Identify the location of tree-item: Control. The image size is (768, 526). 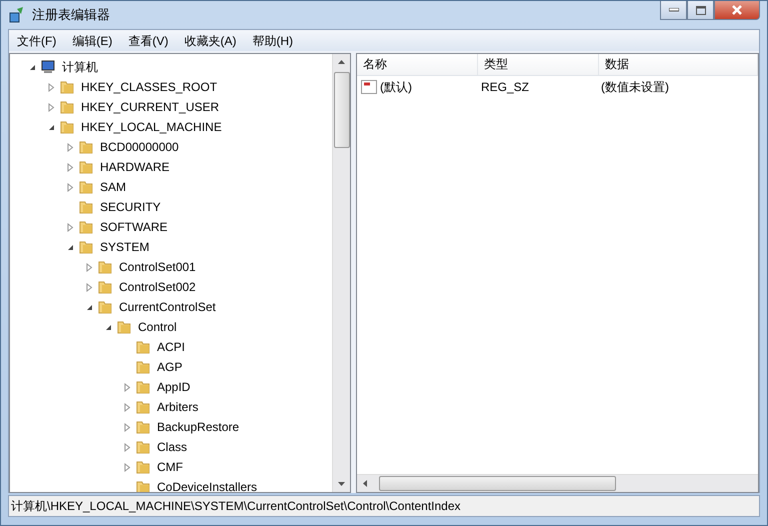
(157, 327).